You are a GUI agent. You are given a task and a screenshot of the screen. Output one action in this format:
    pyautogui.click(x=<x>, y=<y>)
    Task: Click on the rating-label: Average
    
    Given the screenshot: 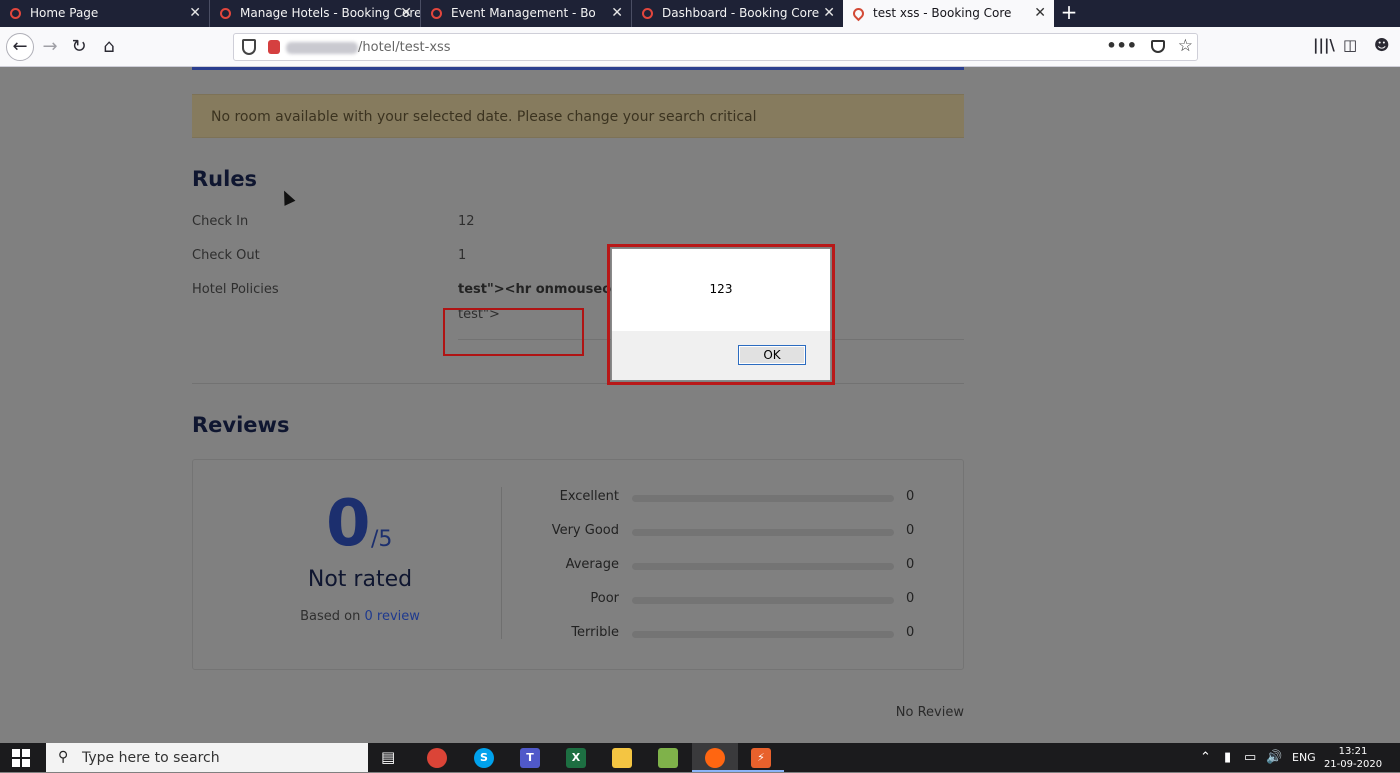 What is the action you would take?
    pyautogui.click(x=592, y=564)
    